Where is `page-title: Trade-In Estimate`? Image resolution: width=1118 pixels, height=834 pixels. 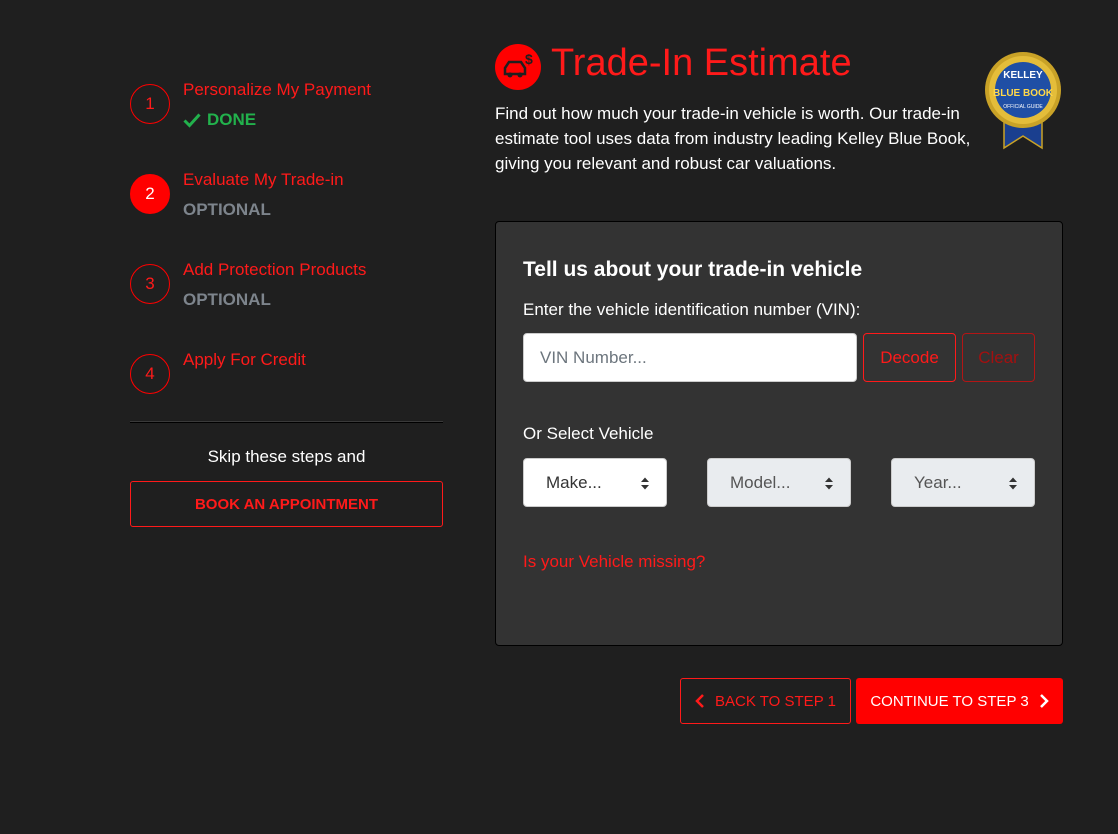
page-title: Trade-In Estimate is located at coordinates (701, 63).